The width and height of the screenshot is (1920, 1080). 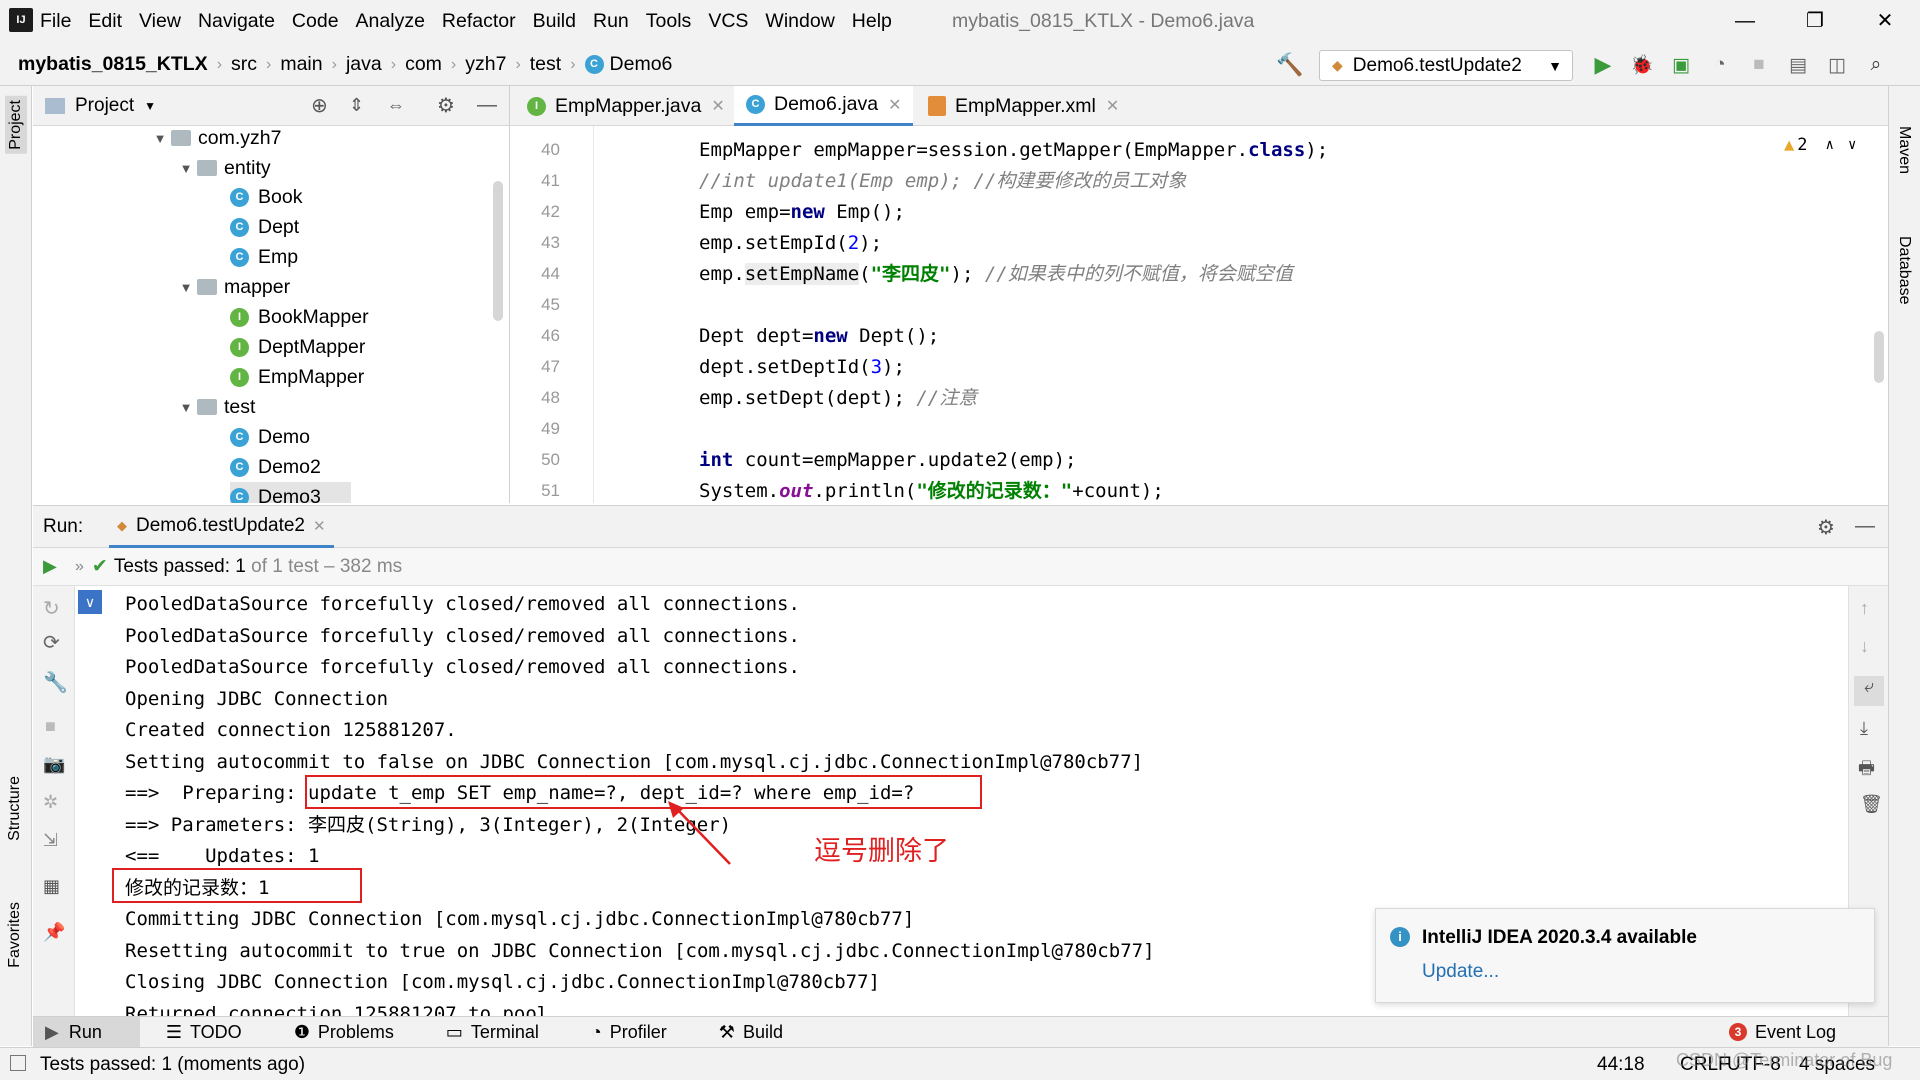 What do you see at coordinates (215, 139) in the screenshot?
I see `tree-item-com-yzh7: ▼ com.yzh7` at bounding box center [215, 139].